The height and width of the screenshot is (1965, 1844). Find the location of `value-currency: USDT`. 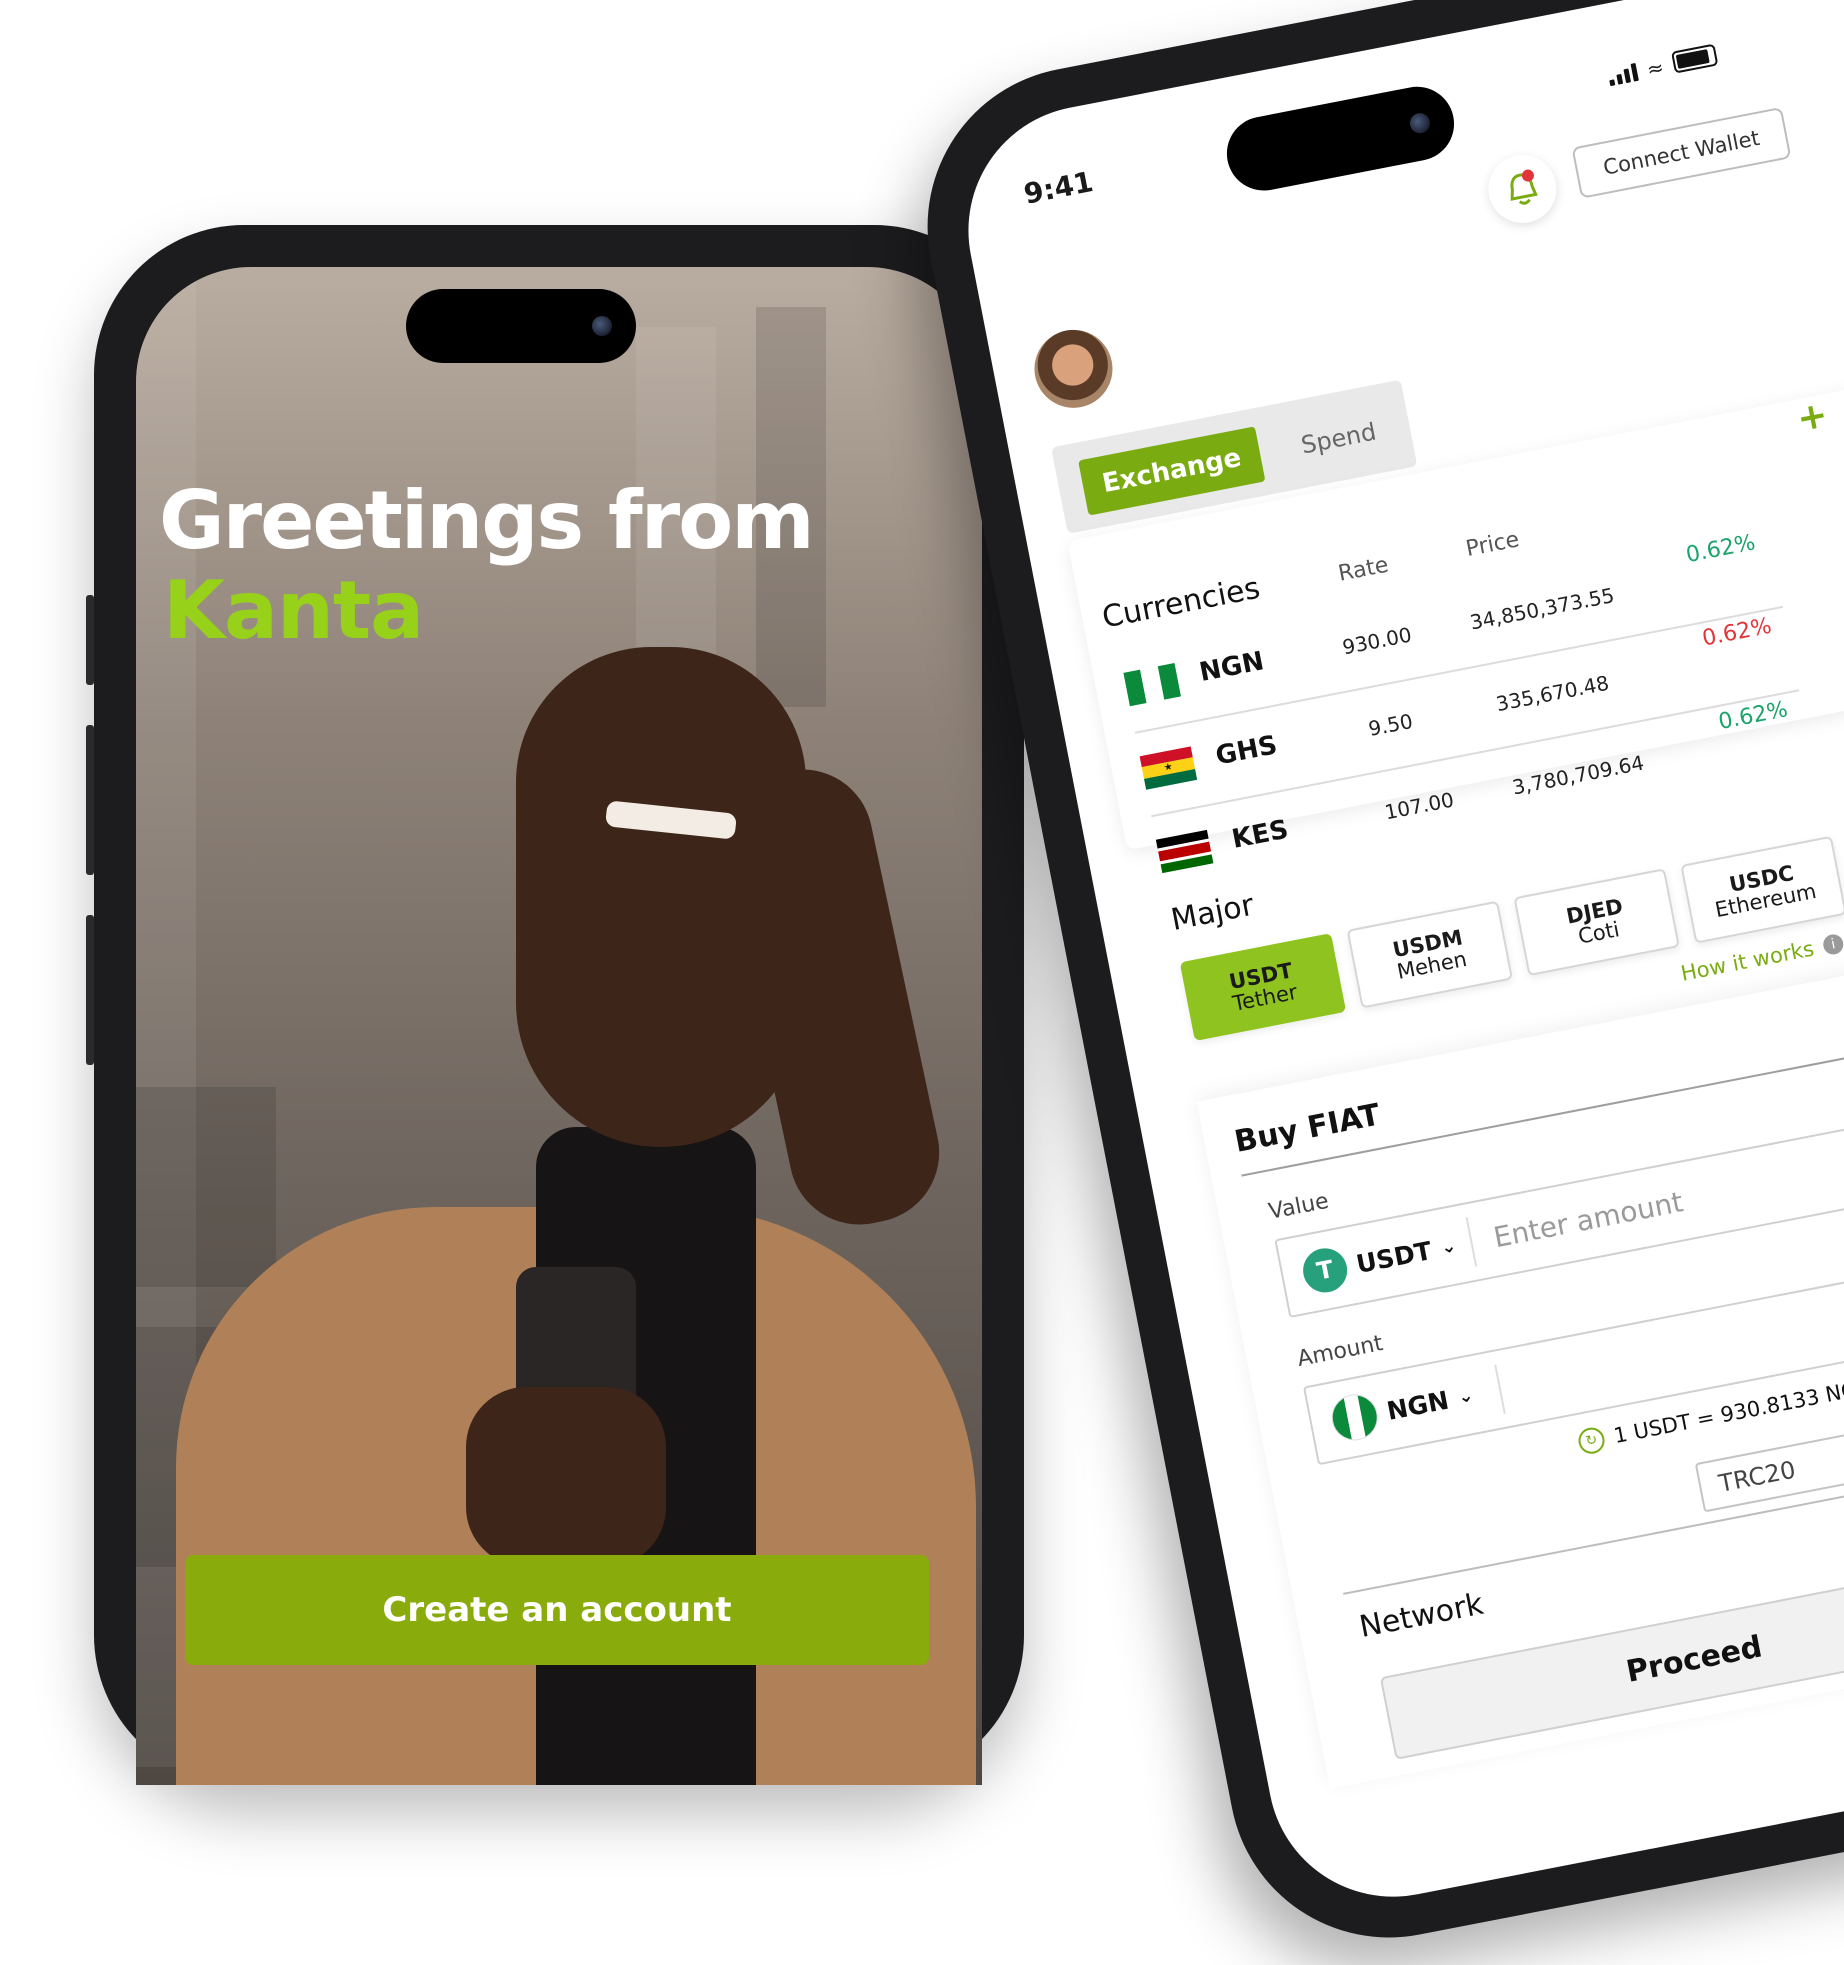

value-currency: USDT is located at coordinates (1394, 1257).